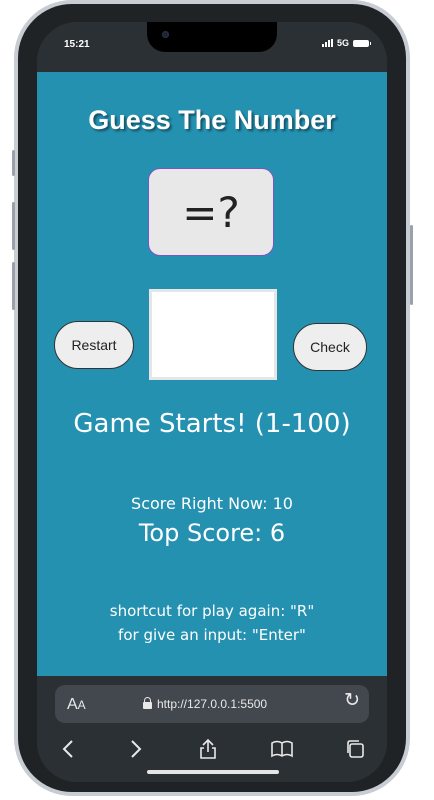  I want to click on status-time: 15:21, so click(77, 44).